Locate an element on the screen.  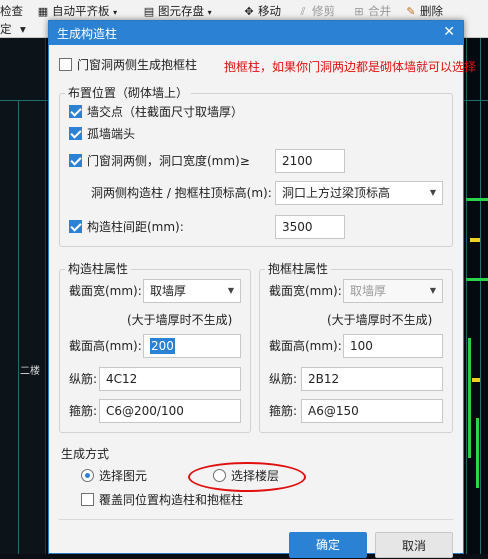
cancel-button: 取消 is located at coordinates (414, 545).